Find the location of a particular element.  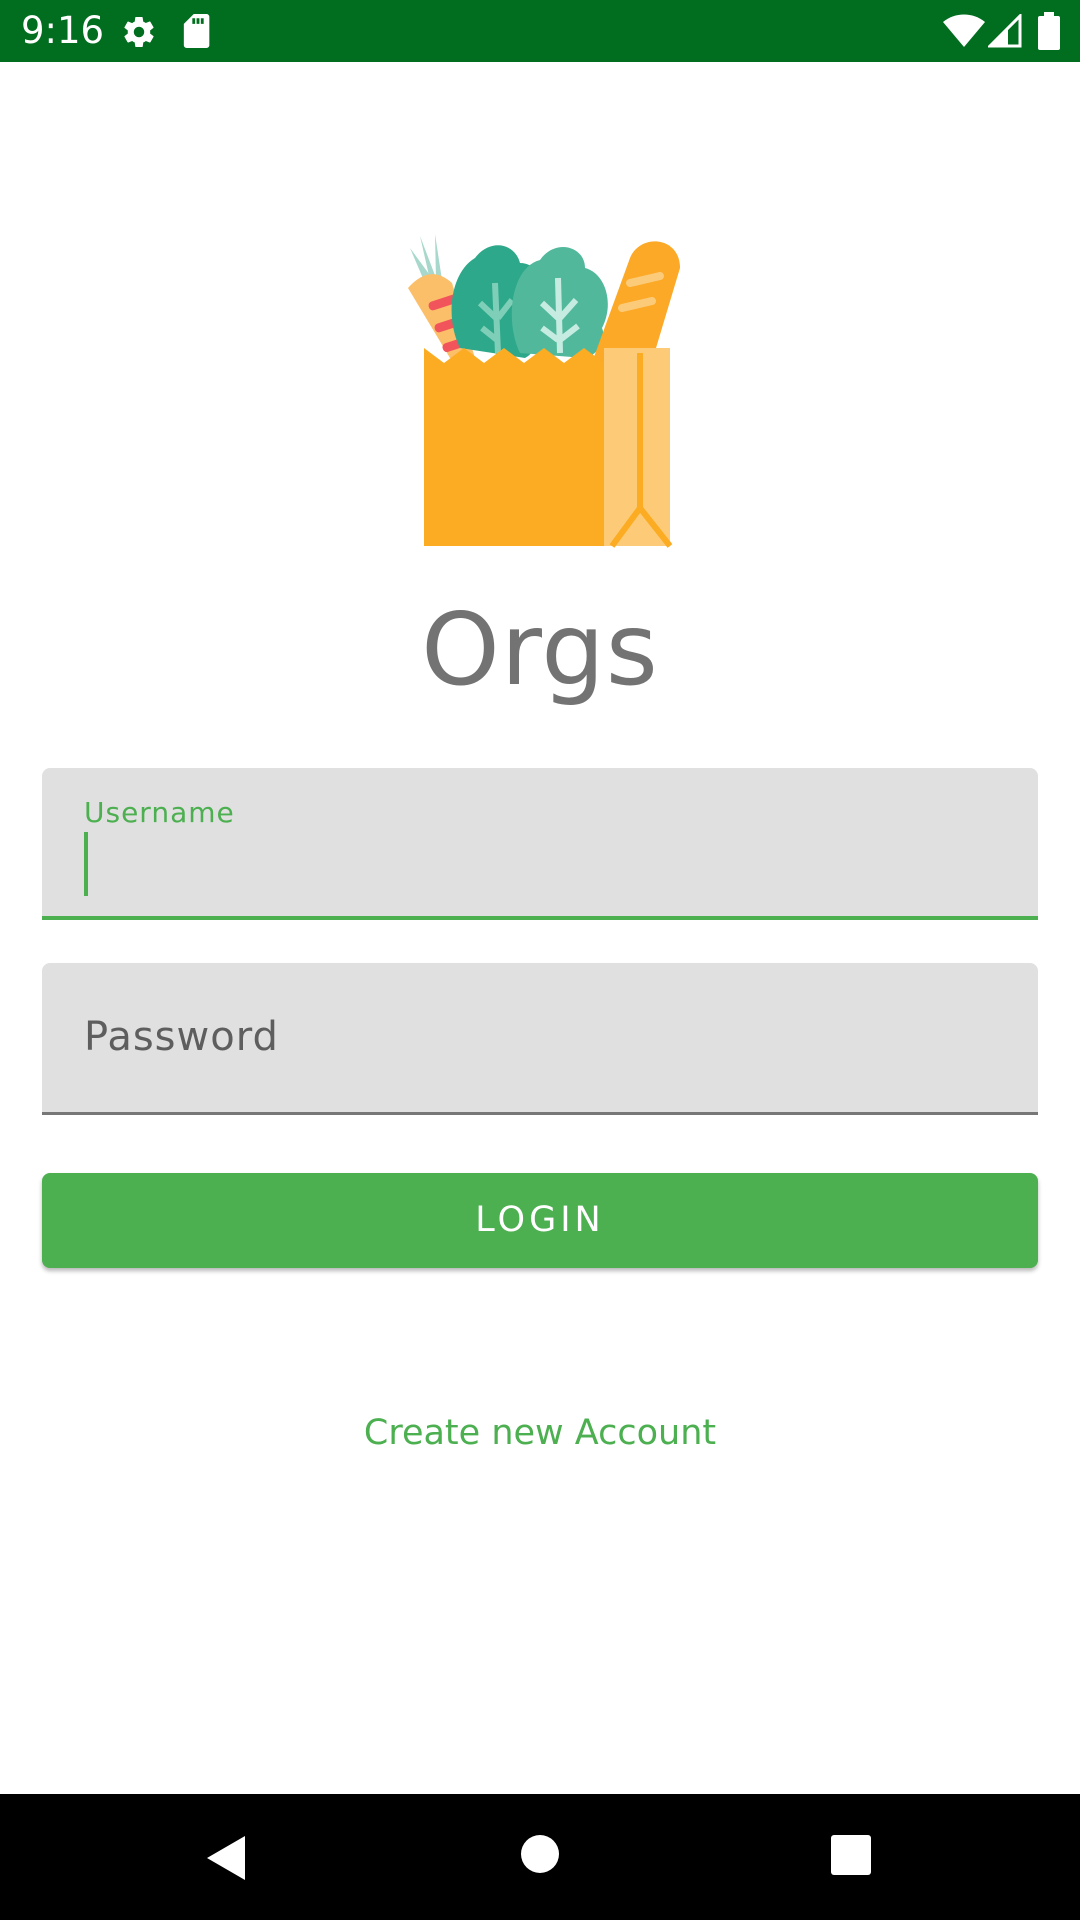

create-account-link: Create new Account is located at coordinates (540, 1433).